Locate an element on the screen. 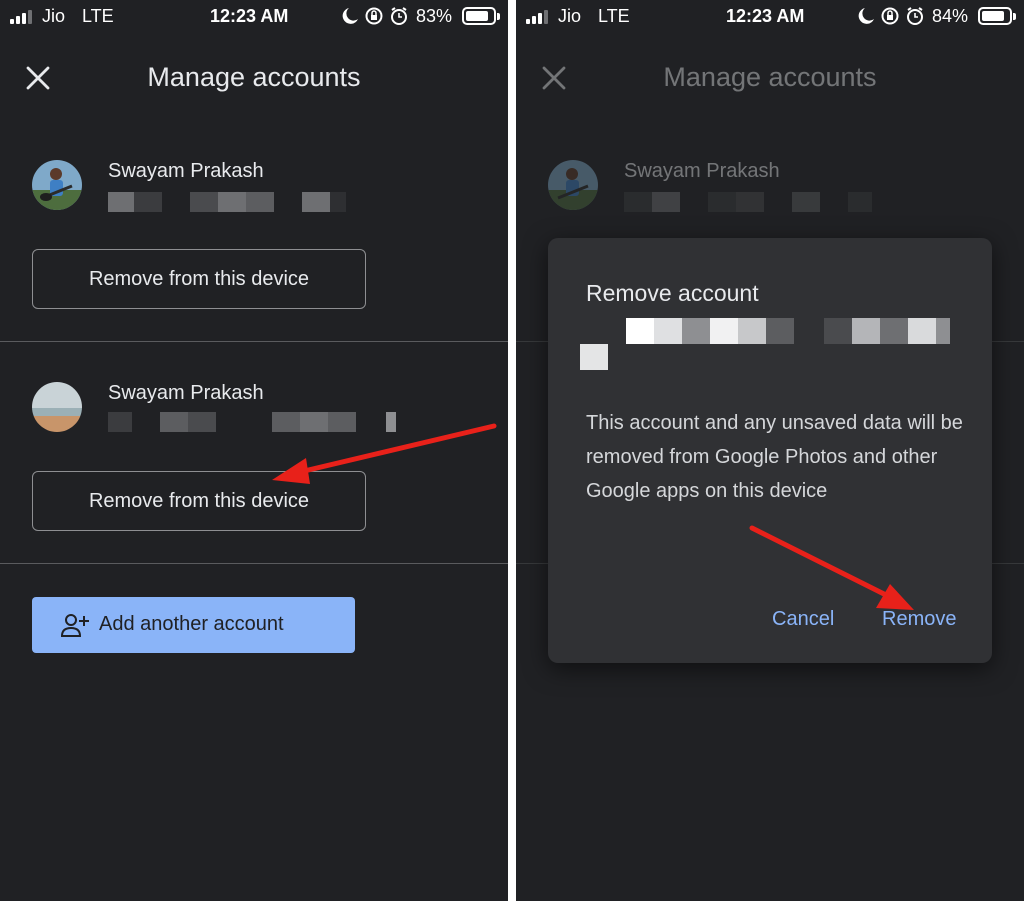  add-another-account-button: Add another account is located at coordinates (193, 625).